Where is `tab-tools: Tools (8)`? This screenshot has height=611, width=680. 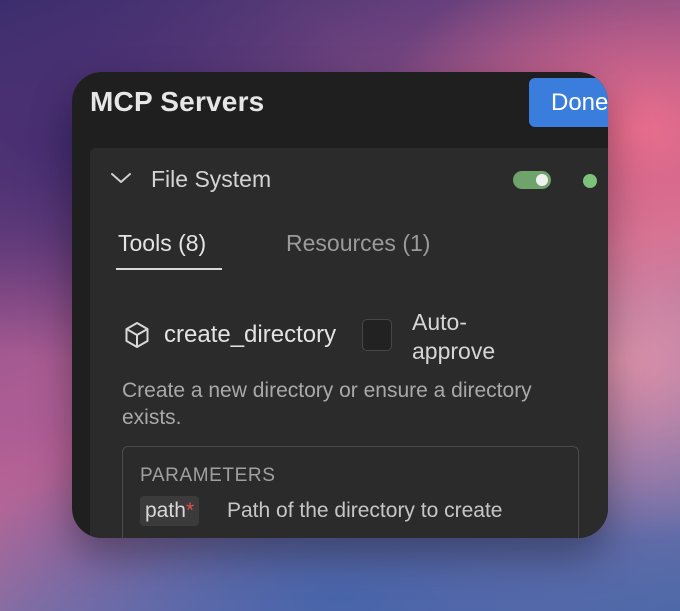 tab-tools: Tools (8) is located at coordinates (162, 243).